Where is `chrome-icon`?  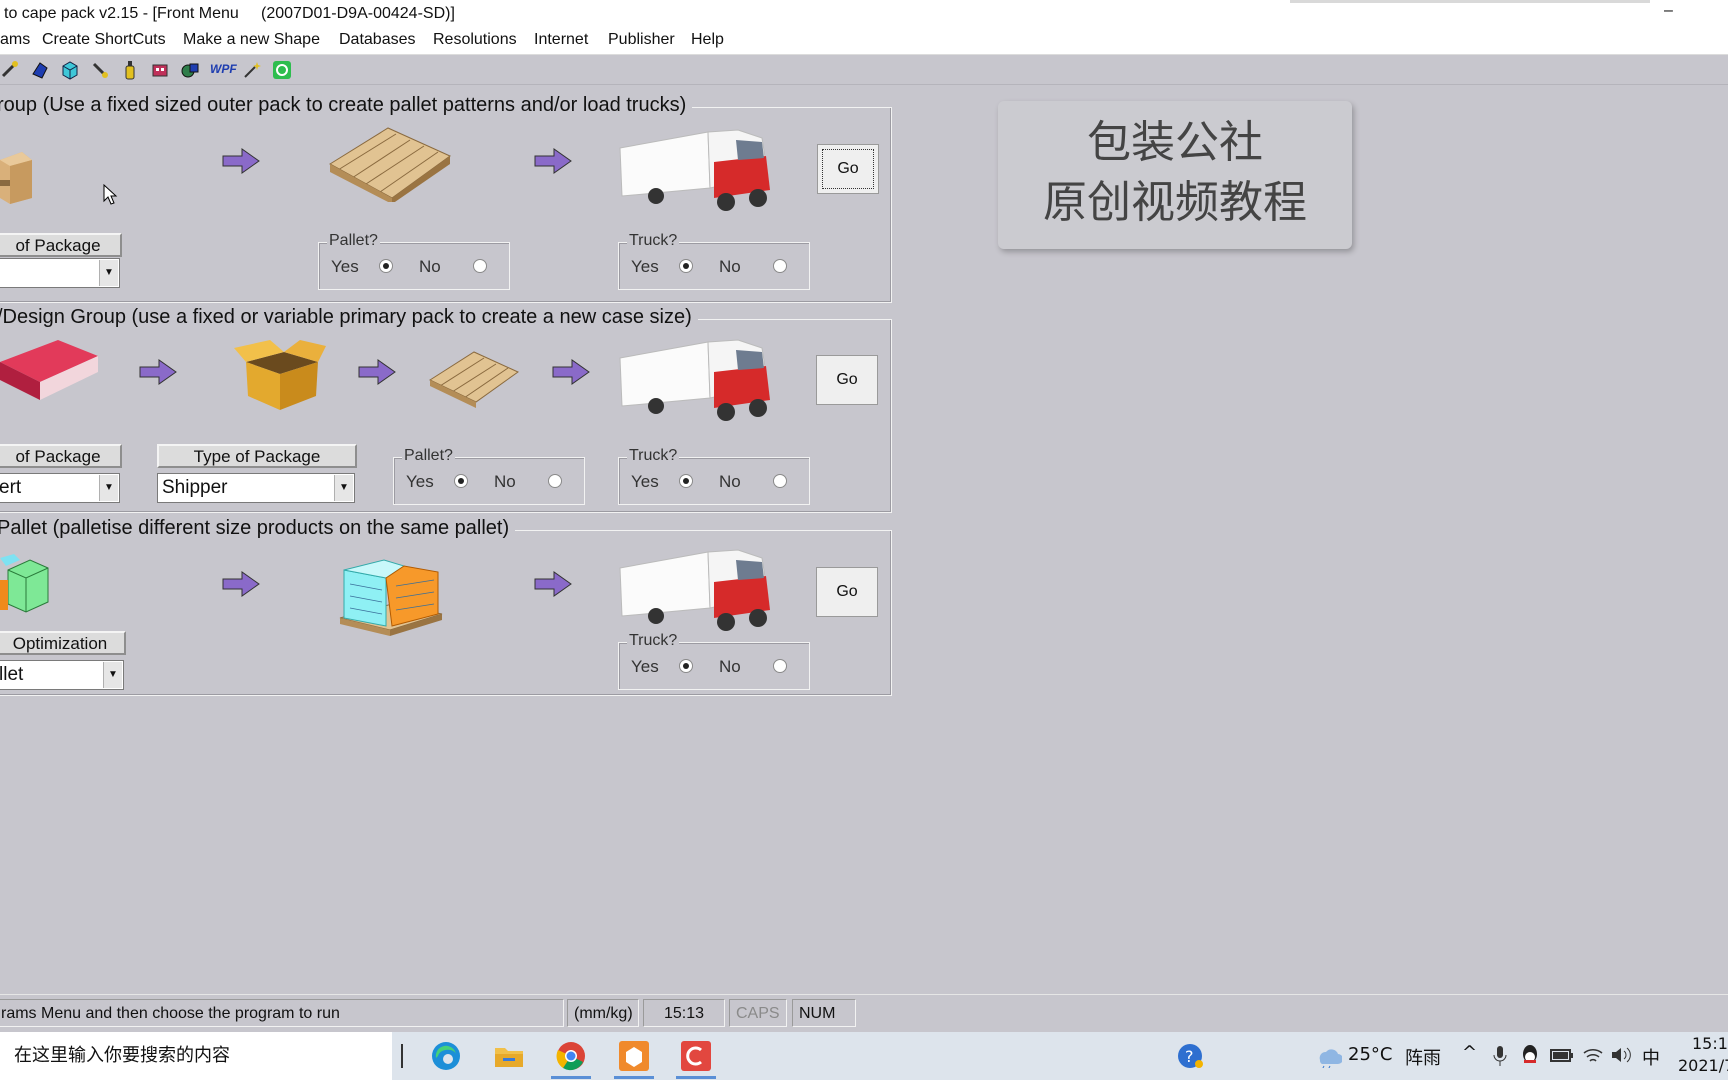 chrome-icon is located at coordinates (571, 1056).